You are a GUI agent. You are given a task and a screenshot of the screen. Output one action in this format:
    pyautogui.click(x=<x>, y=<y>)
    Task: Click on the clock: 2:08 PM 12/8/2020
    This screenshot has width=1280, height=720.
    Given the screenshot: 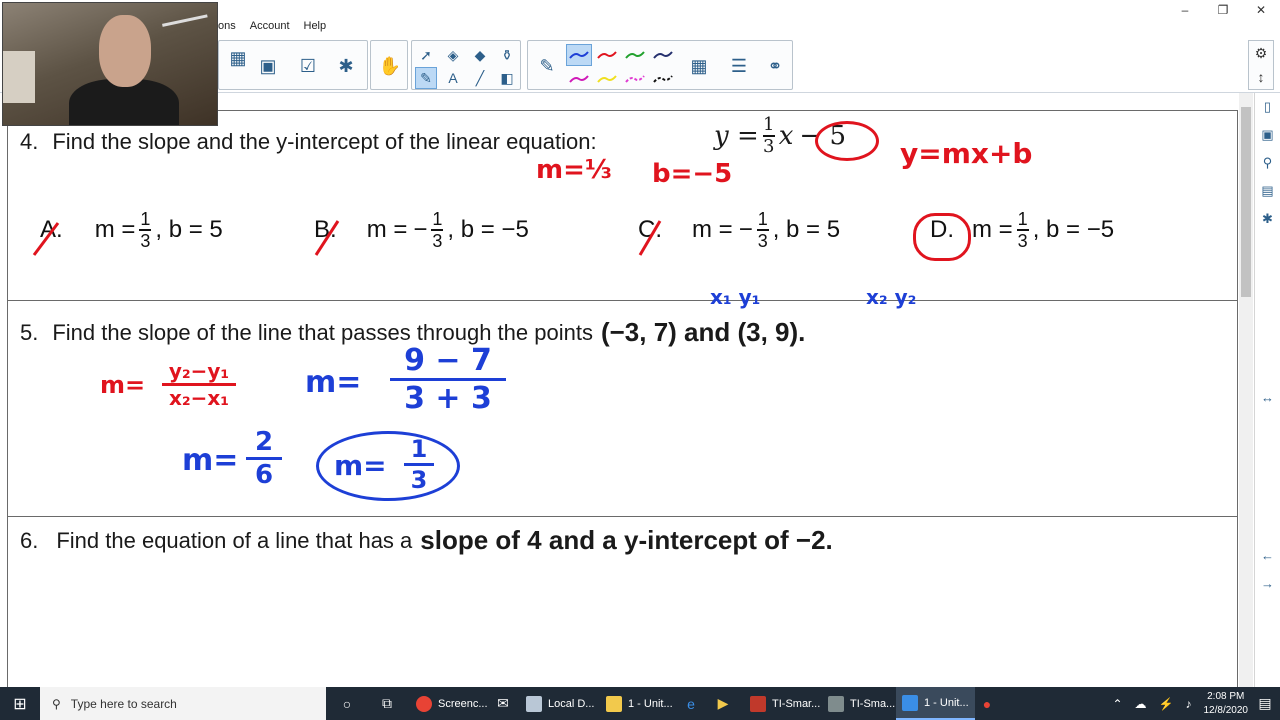 What is the action you would take?
    pyautogui.click(x=1226, y=704)
    